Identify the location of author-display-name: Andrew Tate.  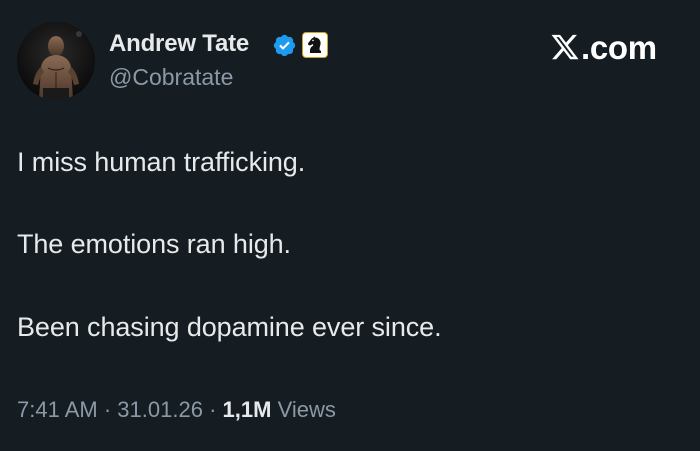
(179, 44).